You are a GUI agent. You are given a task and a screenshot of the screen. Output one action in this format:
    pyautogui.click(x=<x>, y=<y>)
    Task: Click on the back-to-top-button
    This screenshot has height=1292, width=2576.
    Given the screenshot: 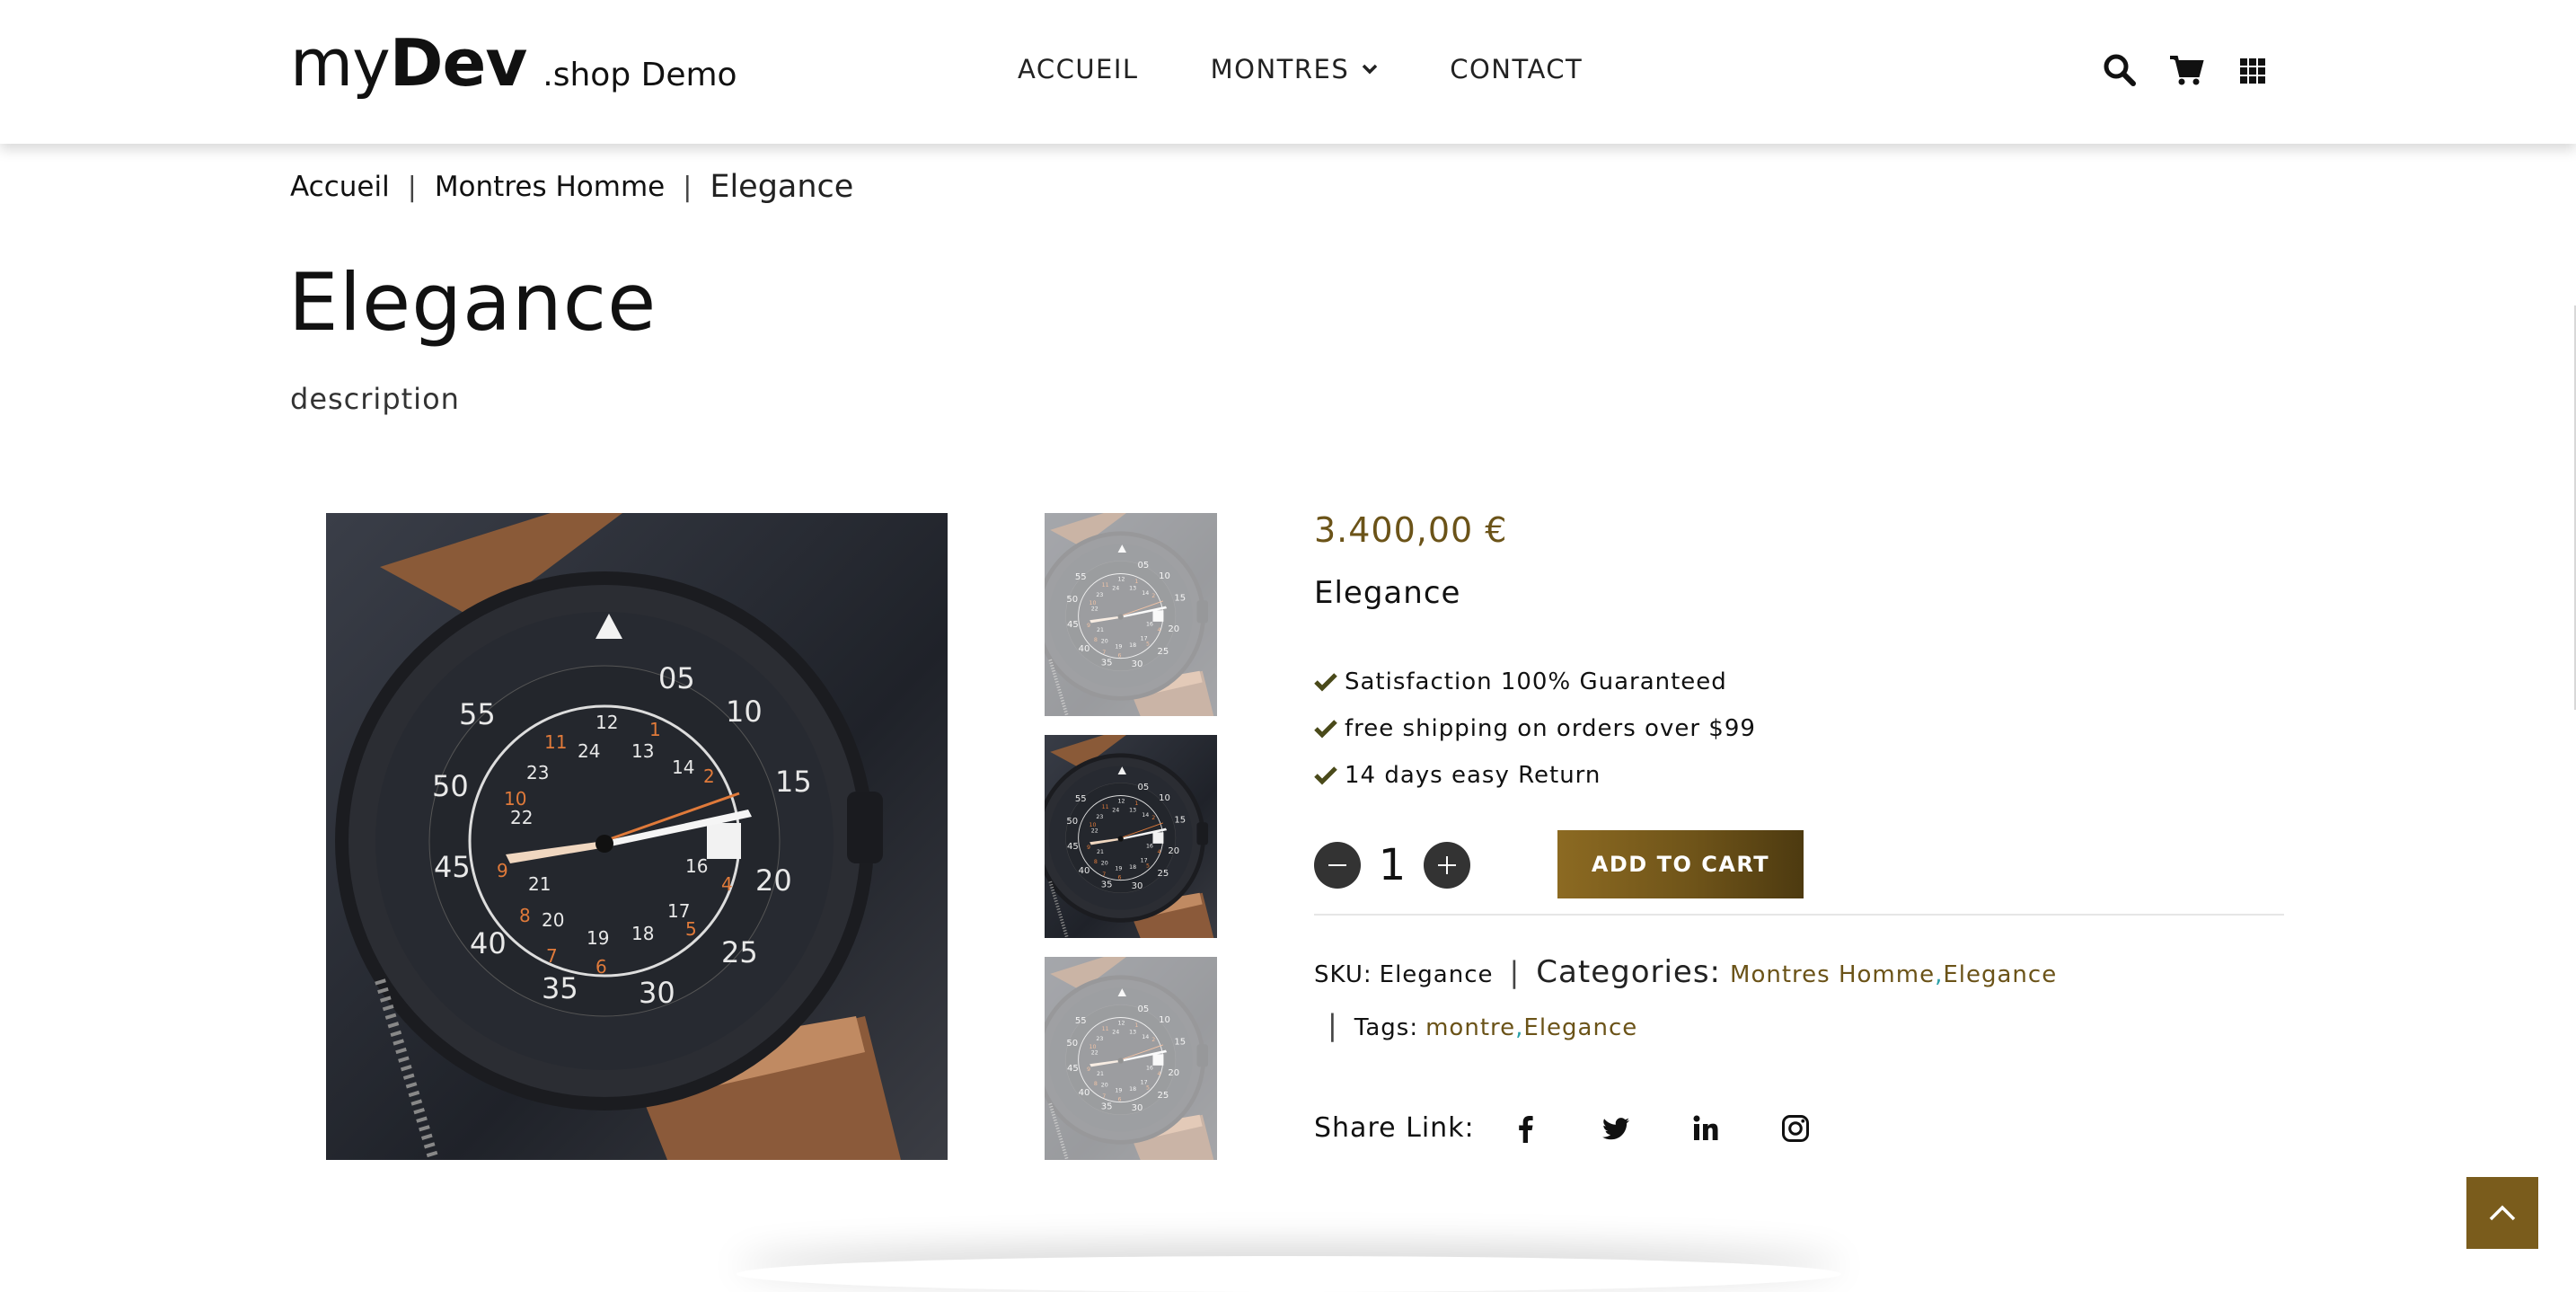 What is the action you would take?
    pyautogui.click(x=2502, y=1213)
    